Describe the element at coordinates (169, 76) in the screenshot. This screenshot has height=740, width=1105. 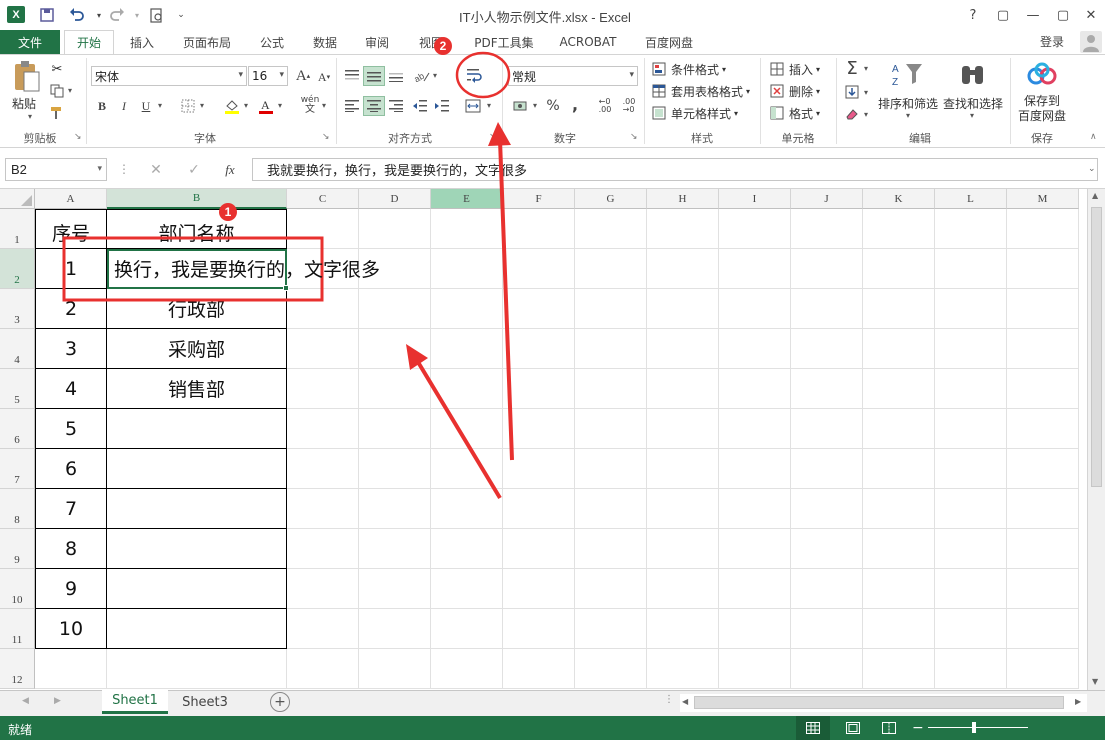
I see `font-name-select: 宋体 ▾` at that location.